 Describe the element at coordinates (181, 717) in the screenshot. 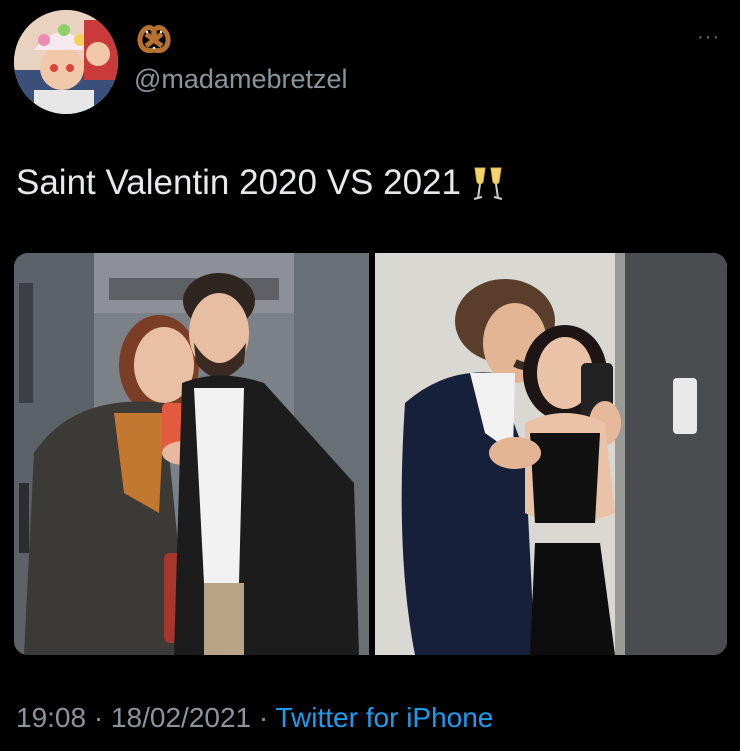

I see `tweet-date: 18/02/2021` at that location.